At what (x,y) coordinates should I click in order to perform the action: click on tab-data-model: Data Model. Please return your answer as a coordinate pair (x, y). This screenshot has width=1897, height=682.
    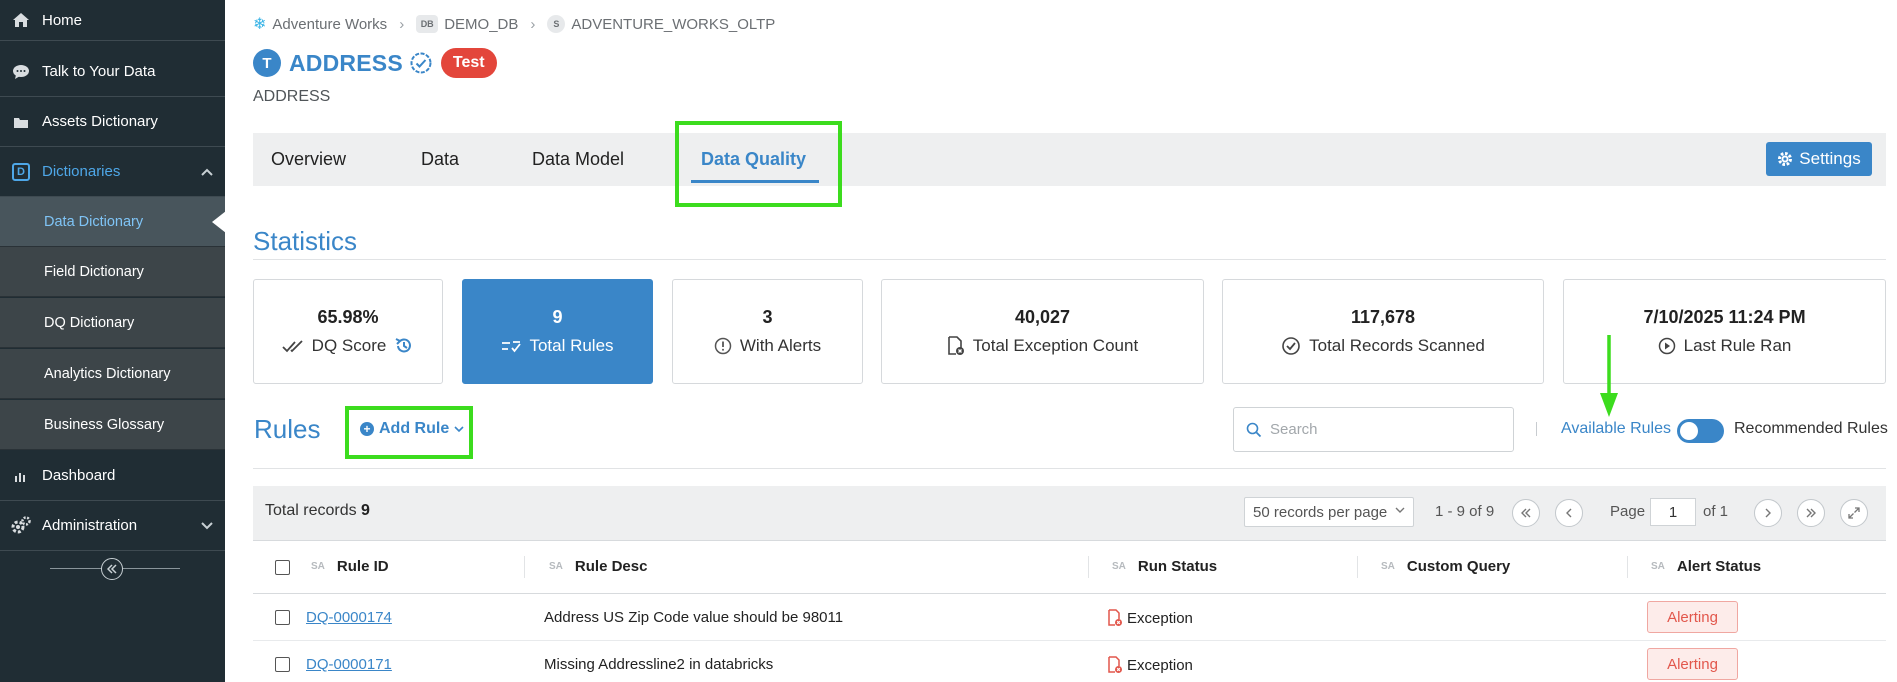
    Looking at the image, I should click on (578, 159).